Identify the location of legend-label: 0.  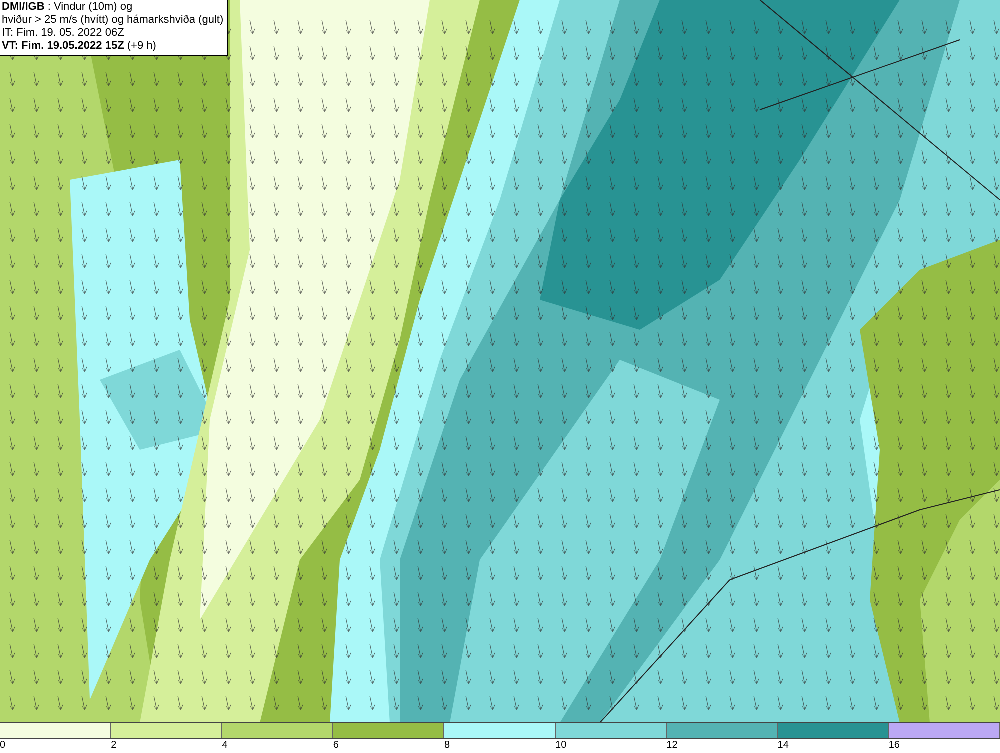
(3, 746).